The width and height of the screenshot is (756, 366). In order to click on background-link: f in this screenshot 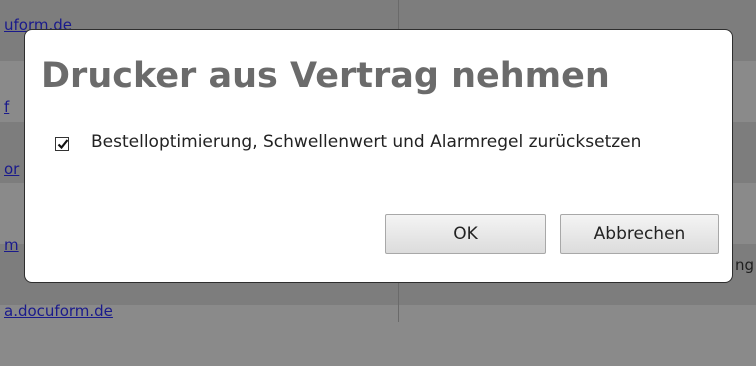, I will do `click(6, 107)`.